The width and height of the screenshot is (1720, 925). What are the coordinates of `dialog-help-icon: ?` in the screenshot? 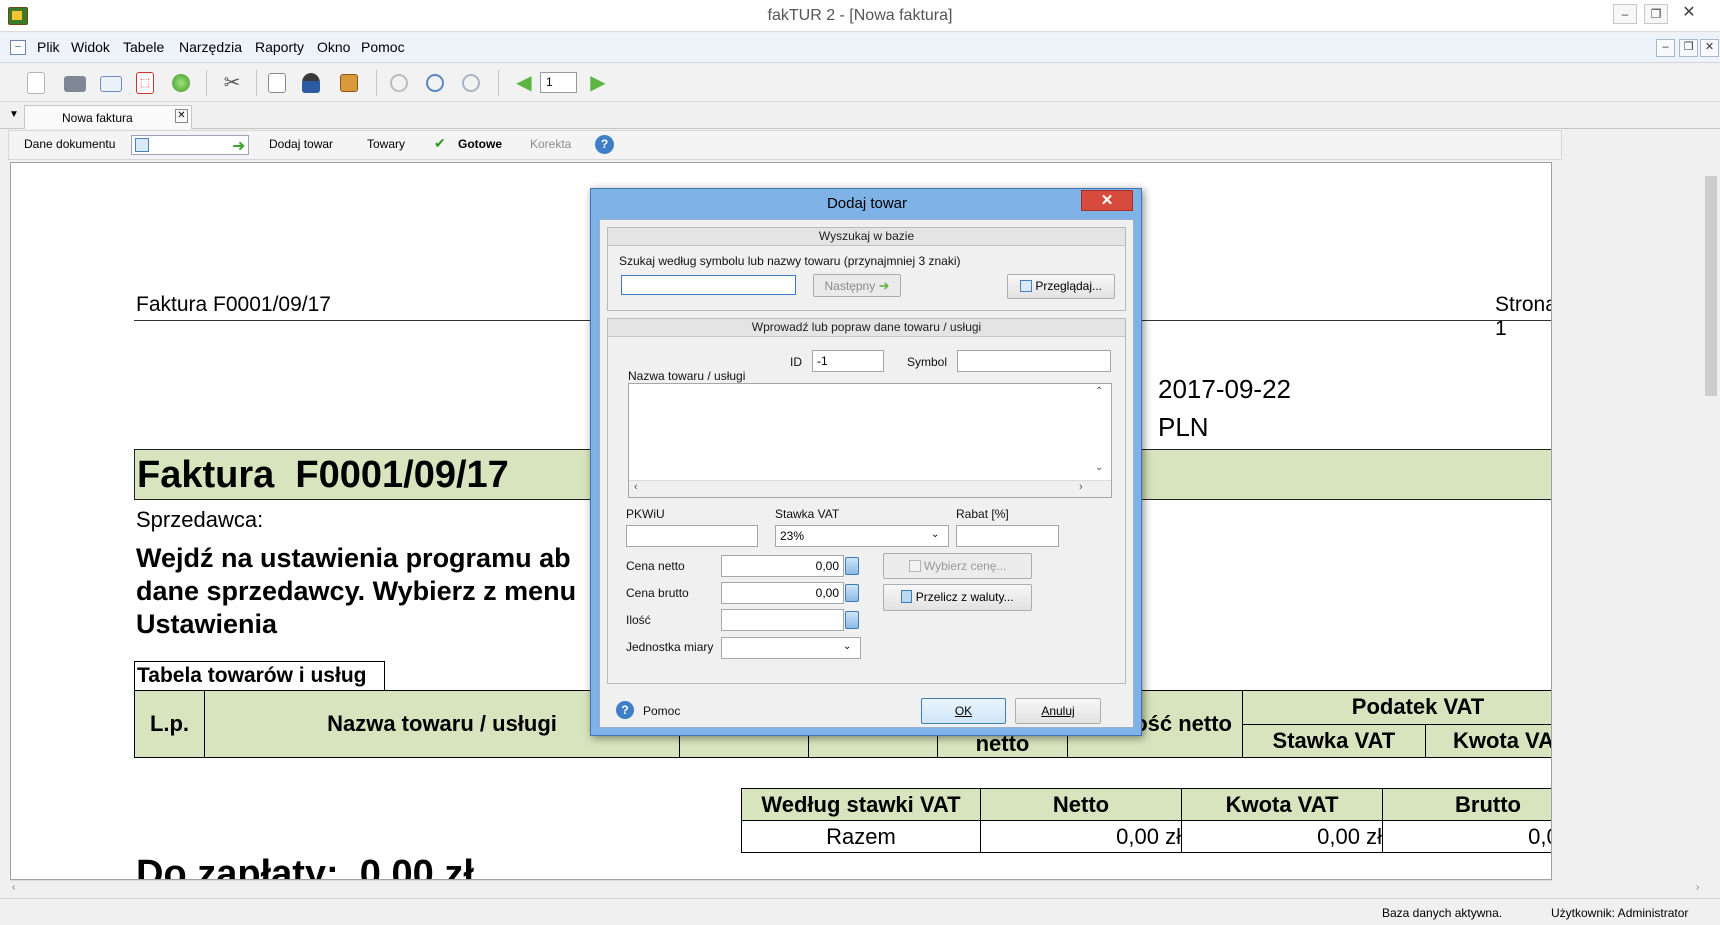 It's located at (625, 710).